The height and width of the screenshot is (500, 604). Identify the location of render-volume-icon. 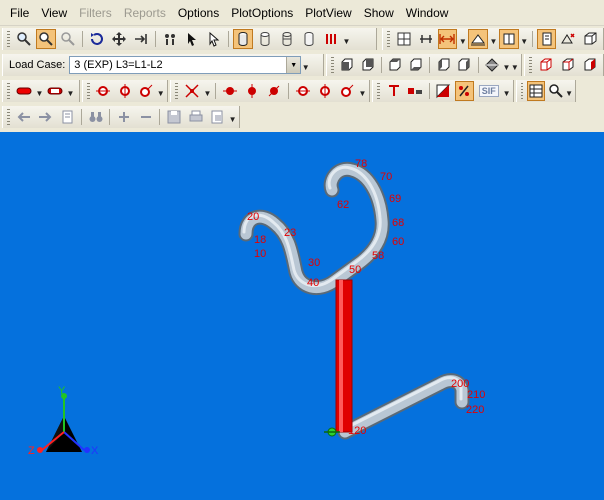
(243, 39).